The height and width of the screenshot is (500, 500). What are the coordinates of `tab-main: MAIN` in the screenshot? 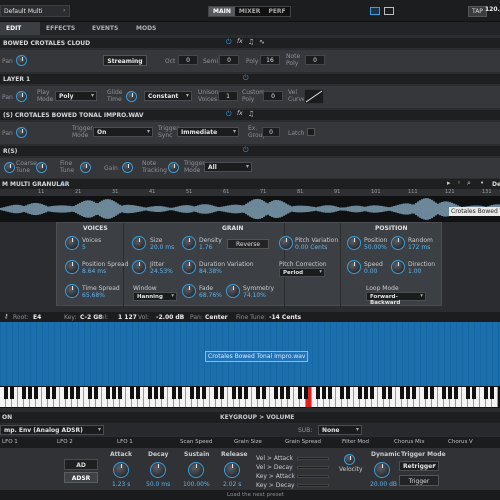 It's located at (222, 11).